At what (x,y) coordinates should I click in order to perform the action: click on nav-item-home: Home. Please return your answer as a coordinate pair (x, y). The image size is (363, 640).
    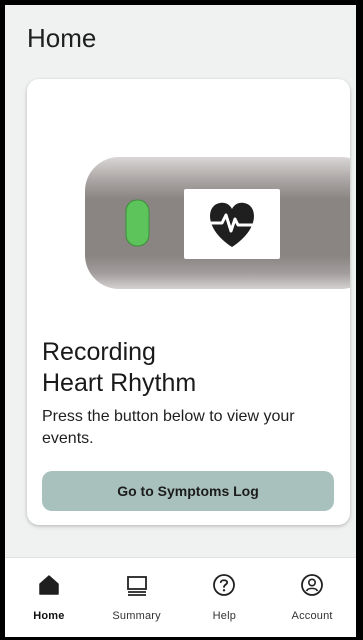
    Looking at the image, I should click on (49, 597).